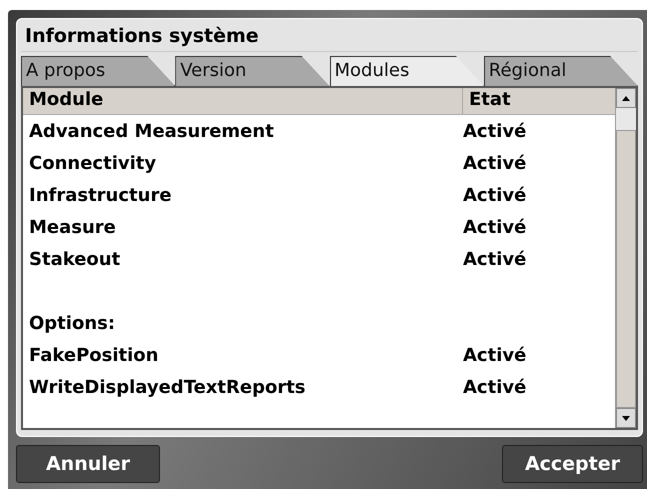  Describe the element at coordinates (94, 355) in the screenshot. I see `table-cell-text: FakePosition` at that location.